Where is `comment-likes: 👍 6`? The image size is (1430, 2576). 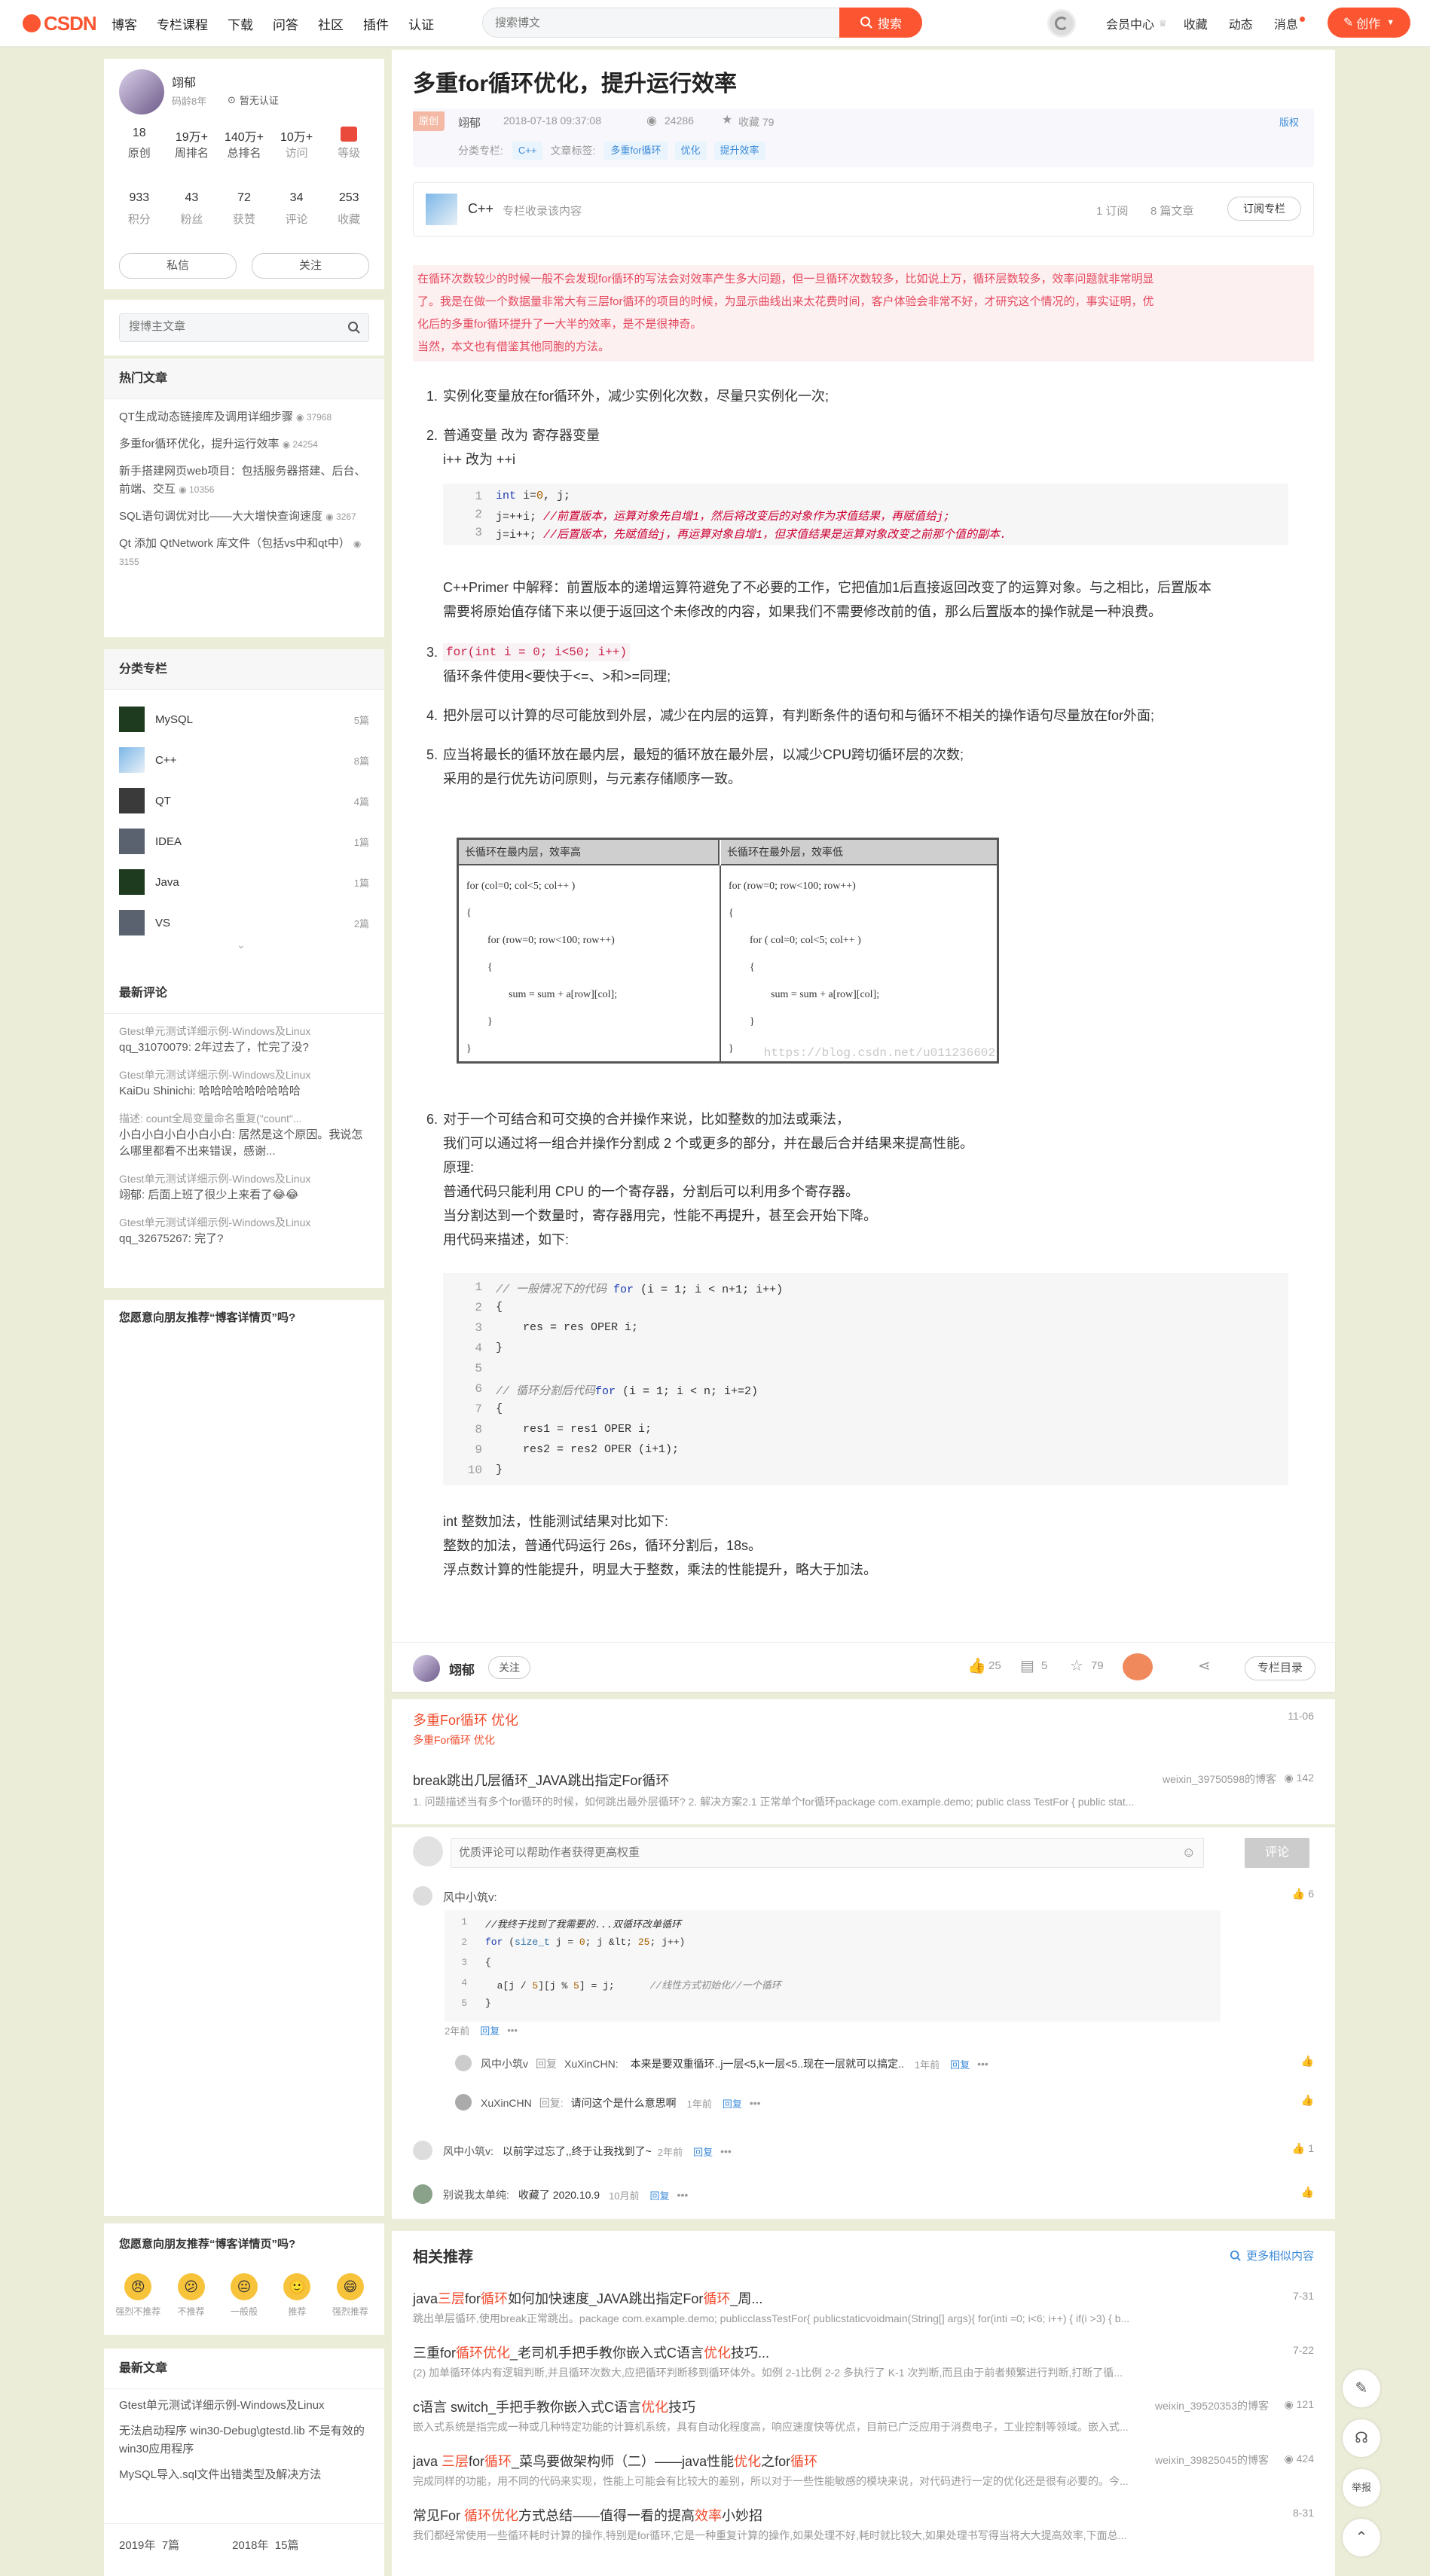
comment-likes: 👍 6 is located at coordinates (1303, 1894).